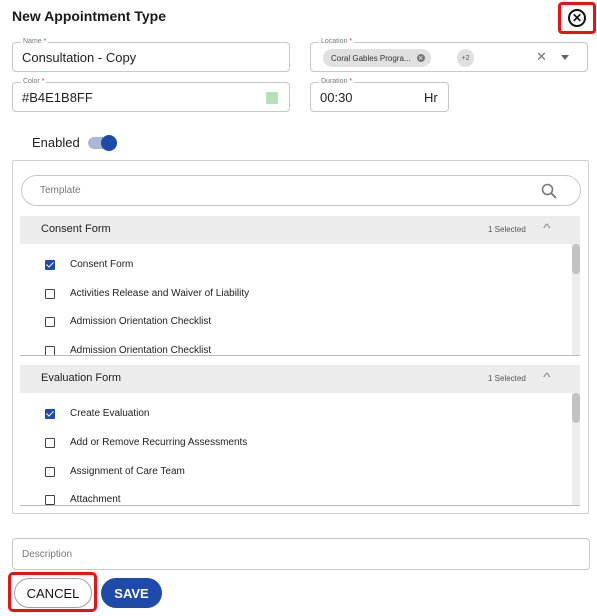 This screenshot has height=616, width=597. I want to click on list-item: Add or Remove Recurring Assessments, so click(146, 442).